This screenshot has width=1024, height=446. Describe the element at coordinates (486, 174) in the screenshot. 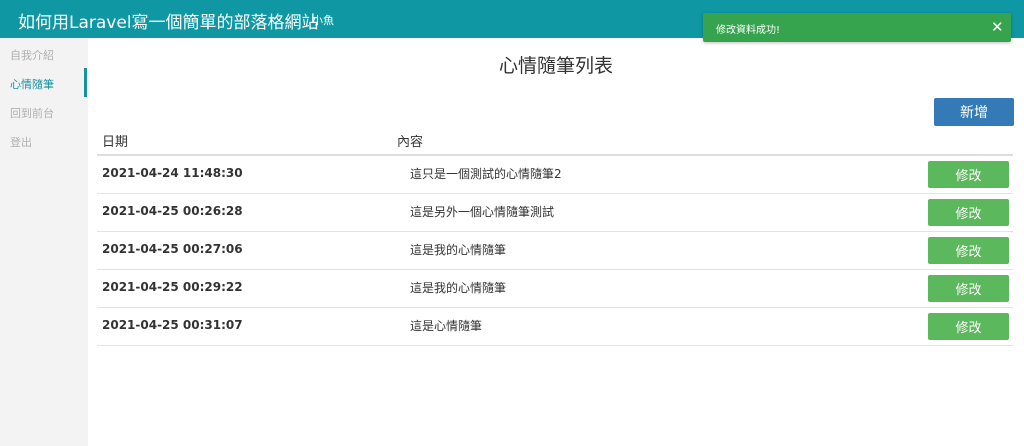

I see `row-content: 這只是一個測試的心情隨筆2` at that location.